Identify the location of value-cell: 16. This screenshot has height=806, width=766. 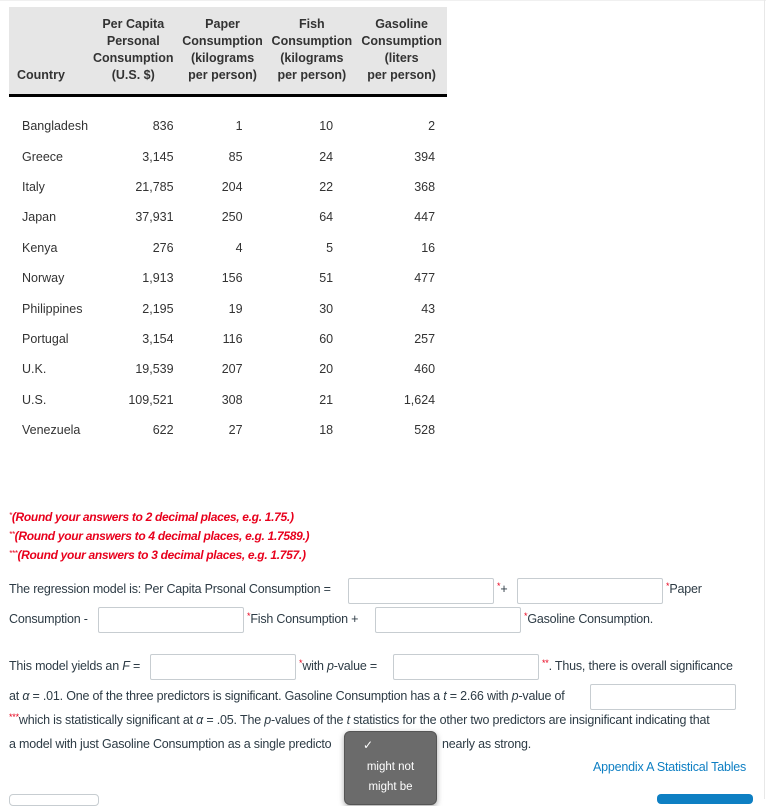
(428, 247).